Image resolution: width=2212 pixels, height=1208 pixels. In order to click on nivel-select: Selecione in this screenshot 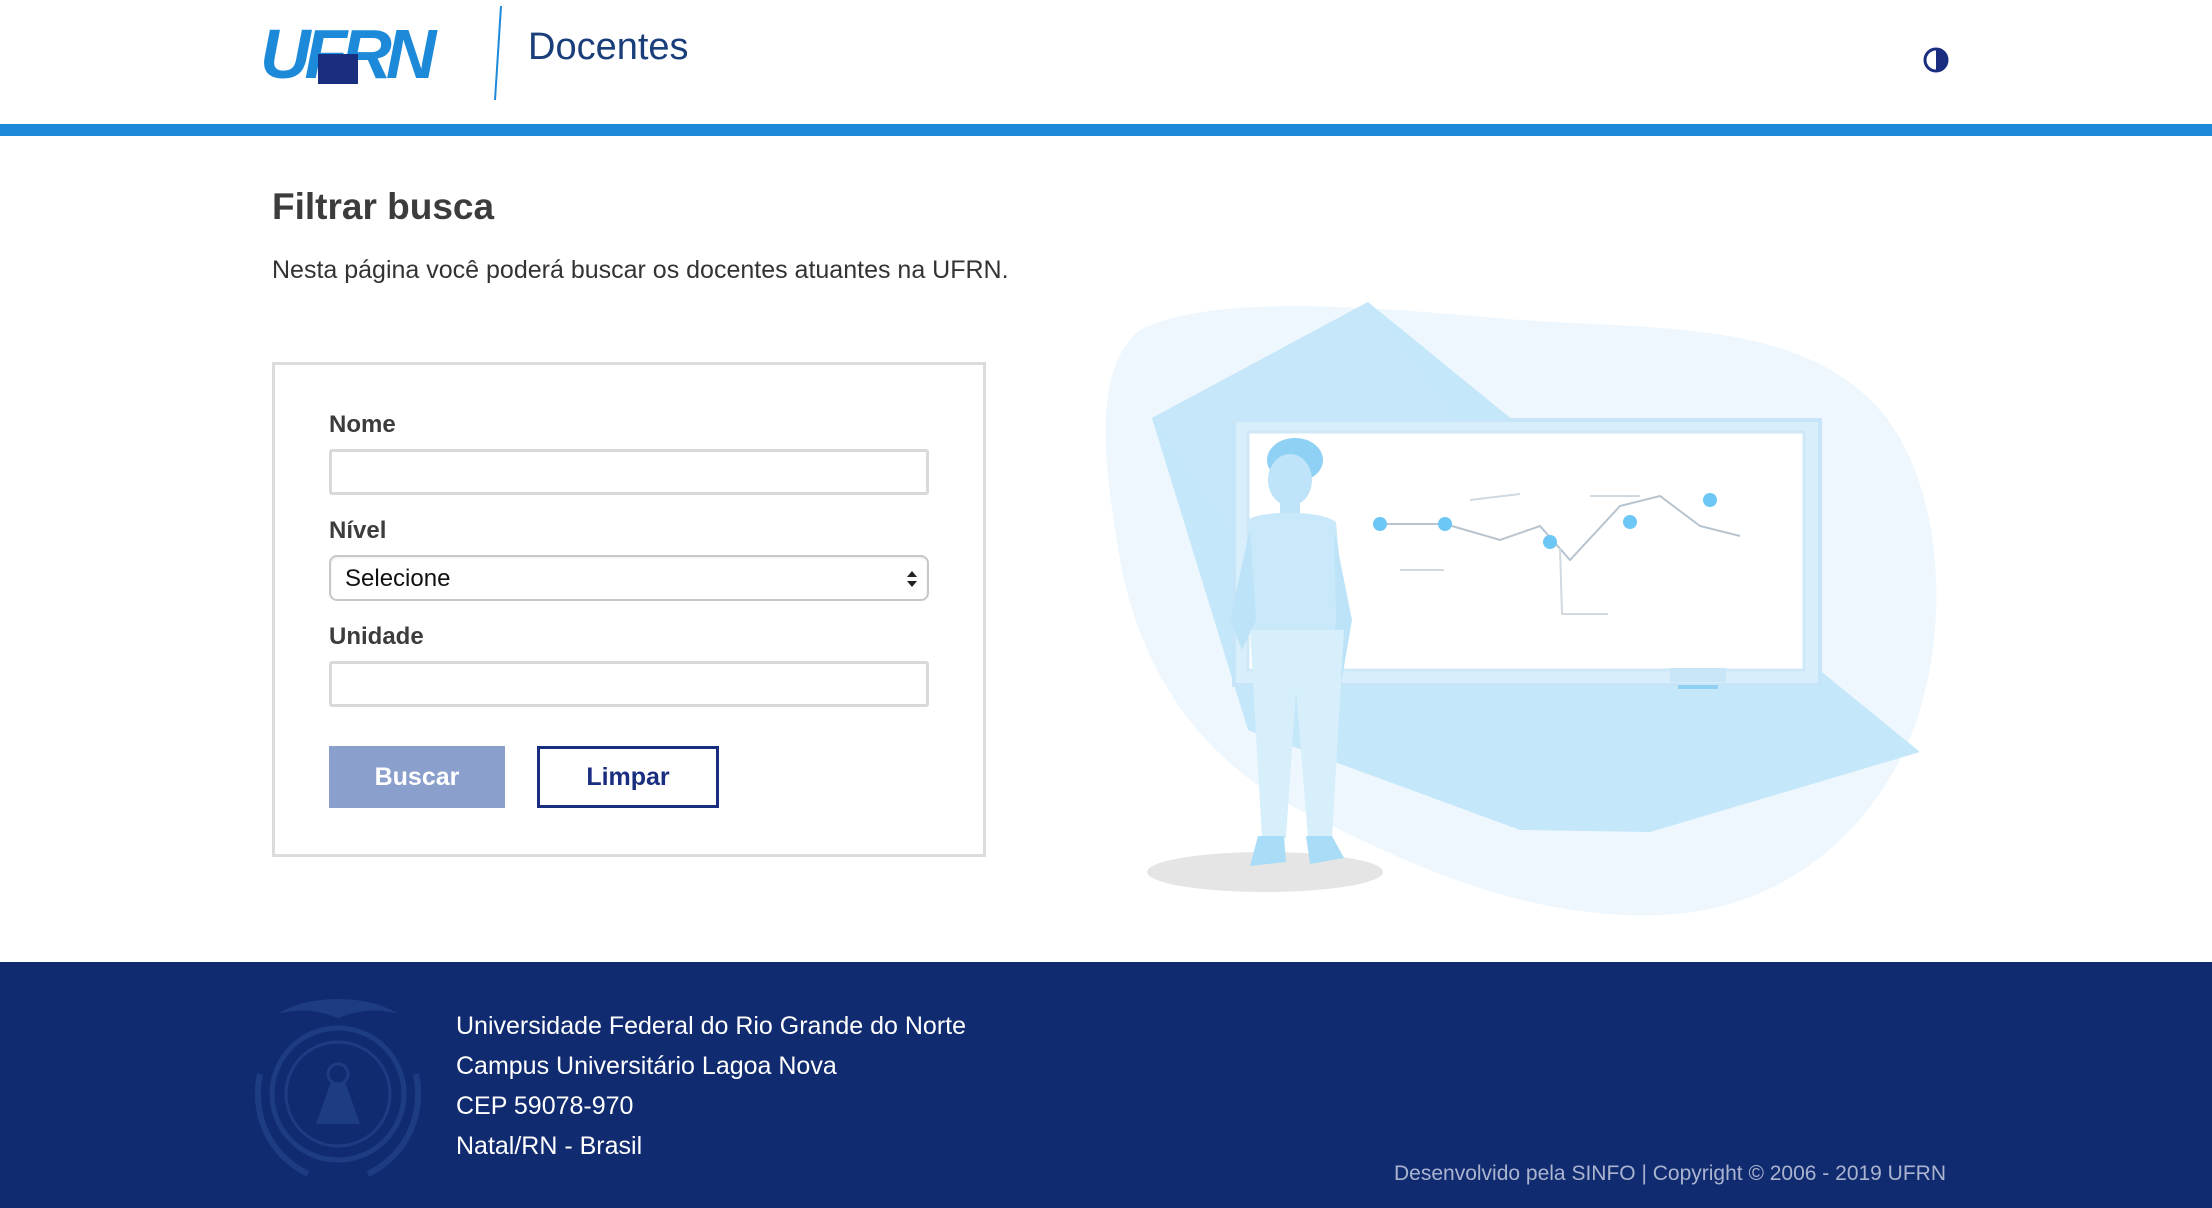, I will do `click(629, 578)`.